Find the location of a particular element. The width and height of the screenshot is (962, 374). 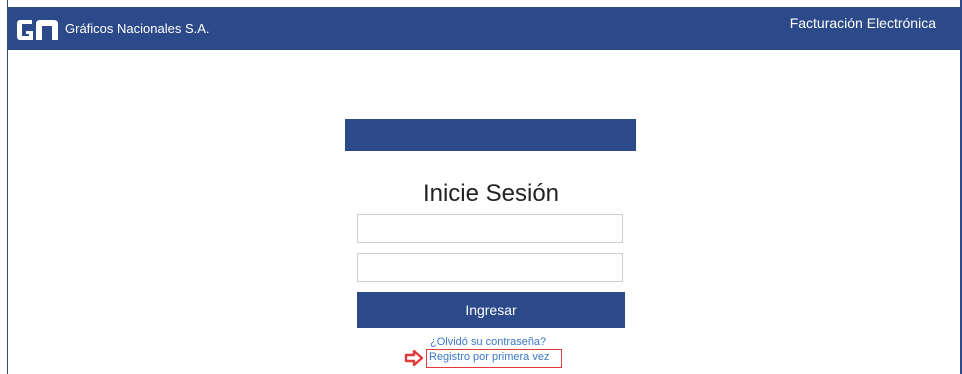

frame-border-left is located at coordinates (7, 187).